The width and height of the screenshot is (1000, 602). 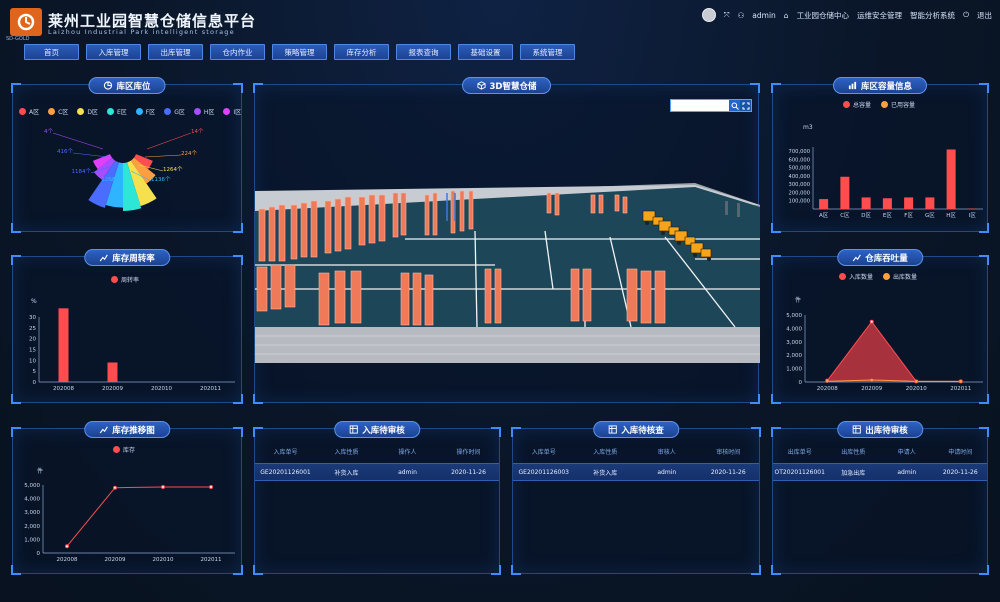 I want to click on y-unit: m3, so click(x=808, y=127).